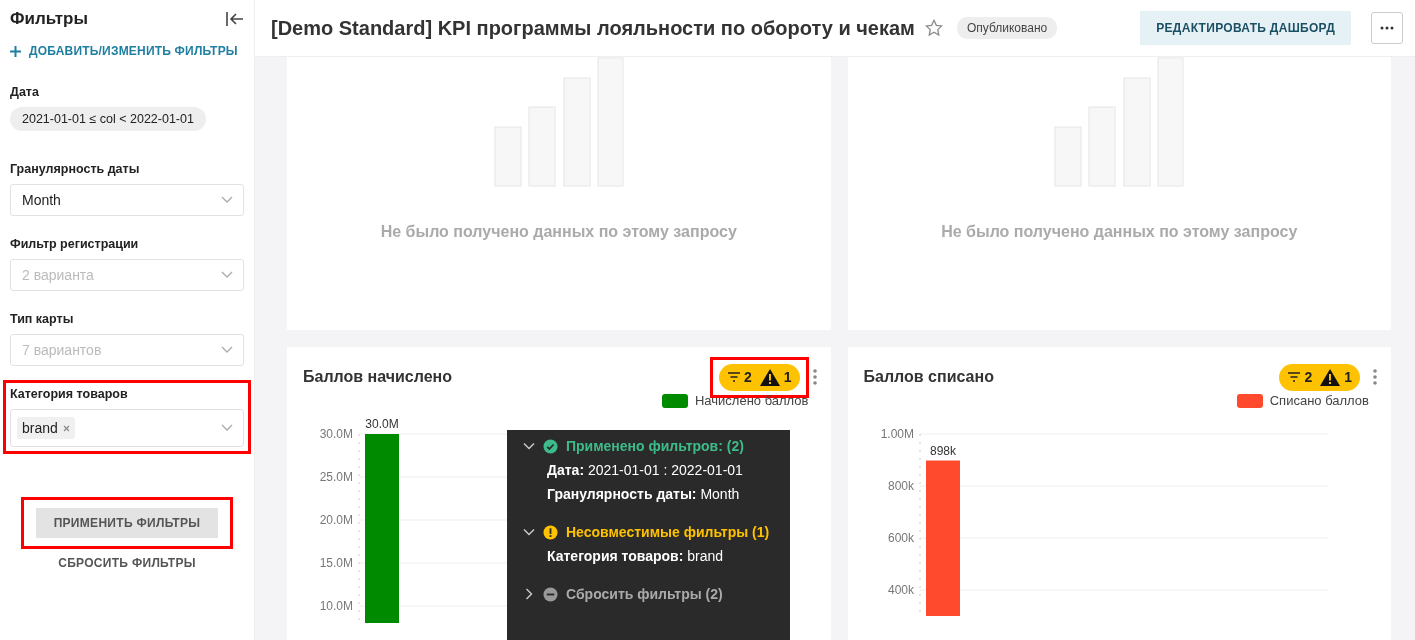  I want to click on plus-icon, so click(15, 51).